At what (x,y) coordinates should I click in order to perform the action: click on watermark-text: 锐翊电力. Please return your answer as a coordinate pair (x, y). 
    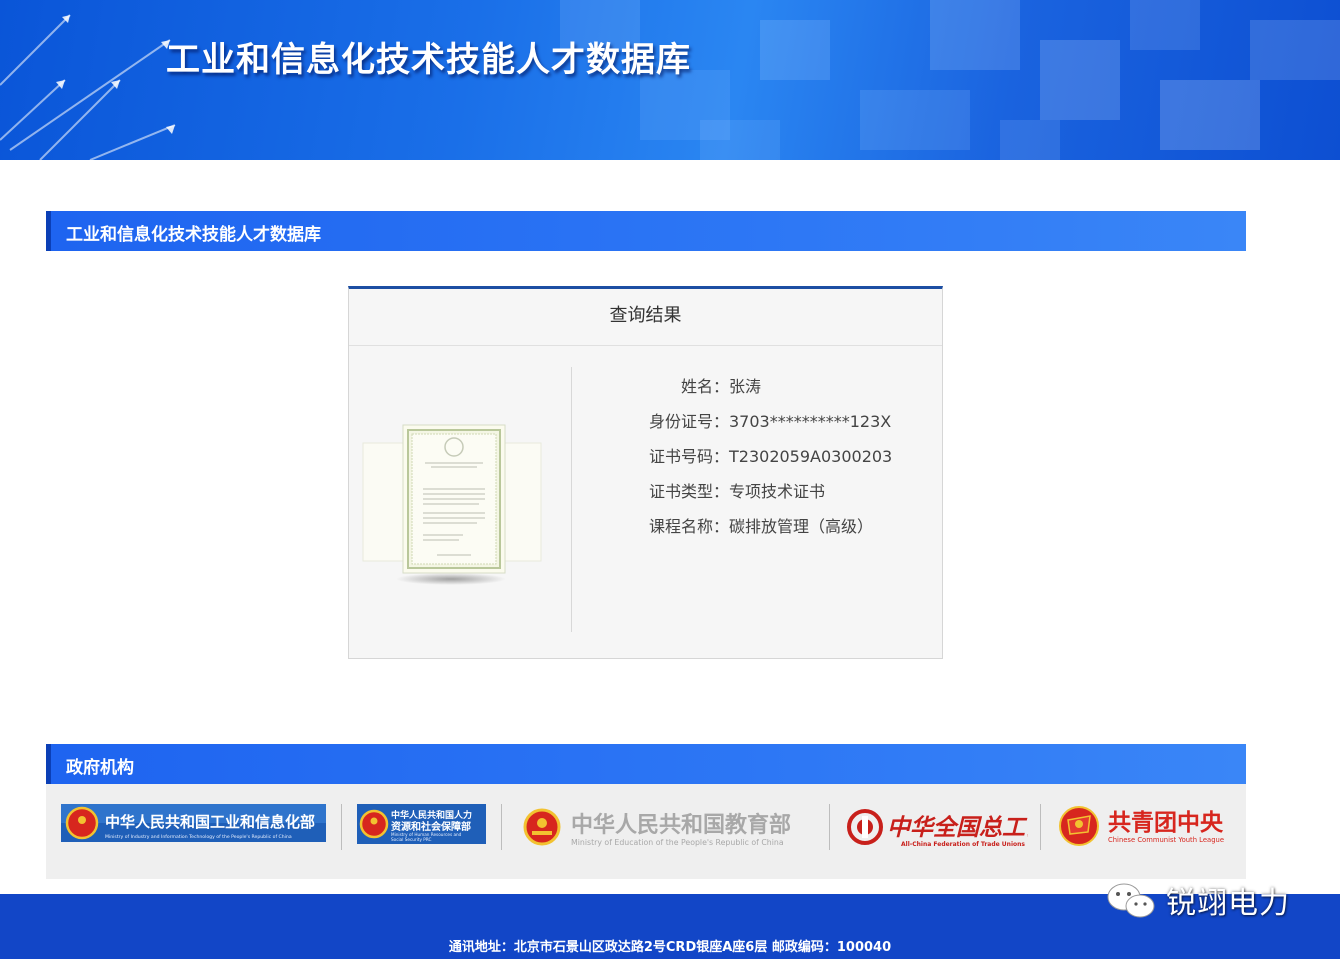
    Looking at the image, I should click on (1228, 903).